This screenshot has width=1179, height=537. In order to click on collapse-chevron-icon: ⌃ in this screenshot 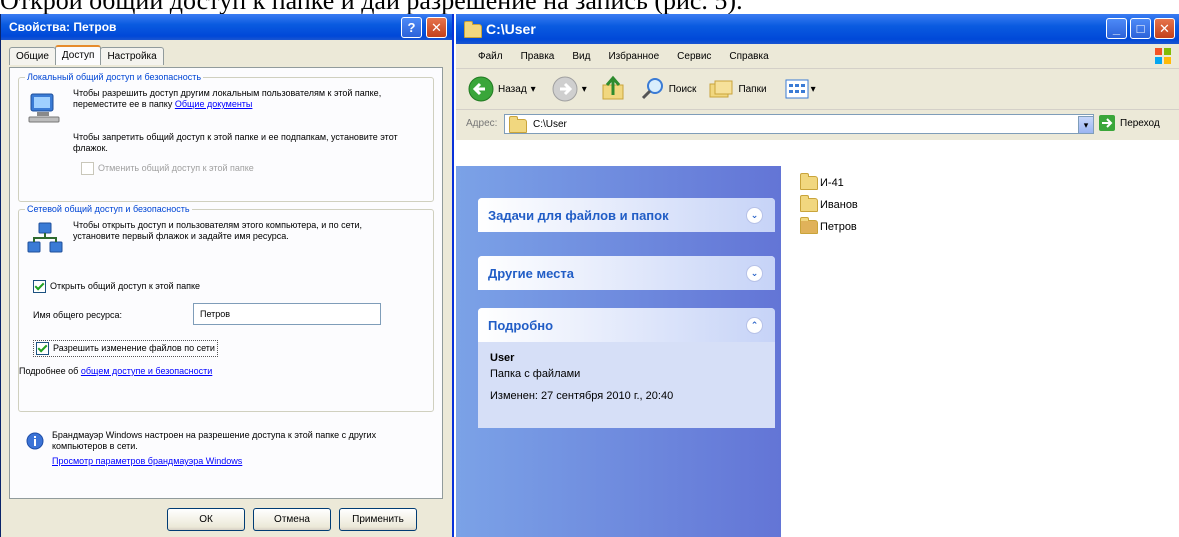, I will do `click(754, 325)`.